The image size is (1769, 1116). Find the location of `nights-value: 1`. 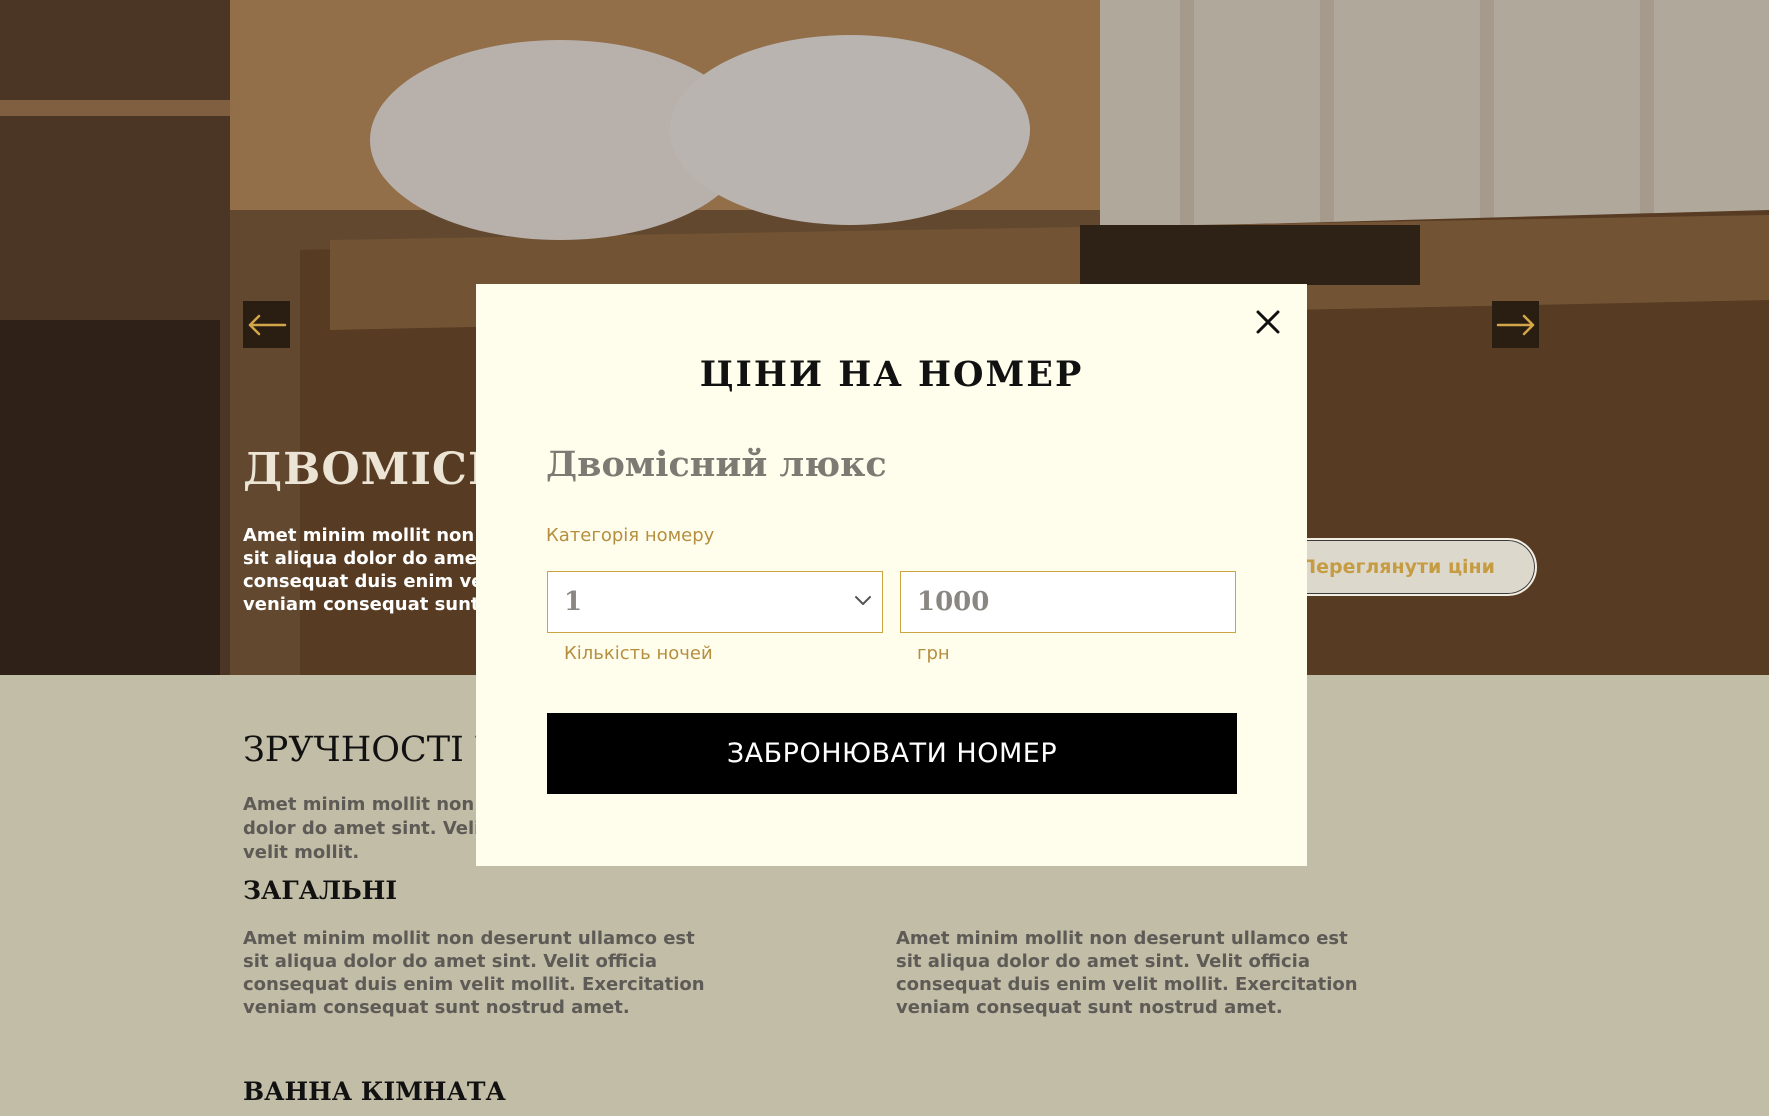

nights-value: 1 is located at coordinates (573, 602).